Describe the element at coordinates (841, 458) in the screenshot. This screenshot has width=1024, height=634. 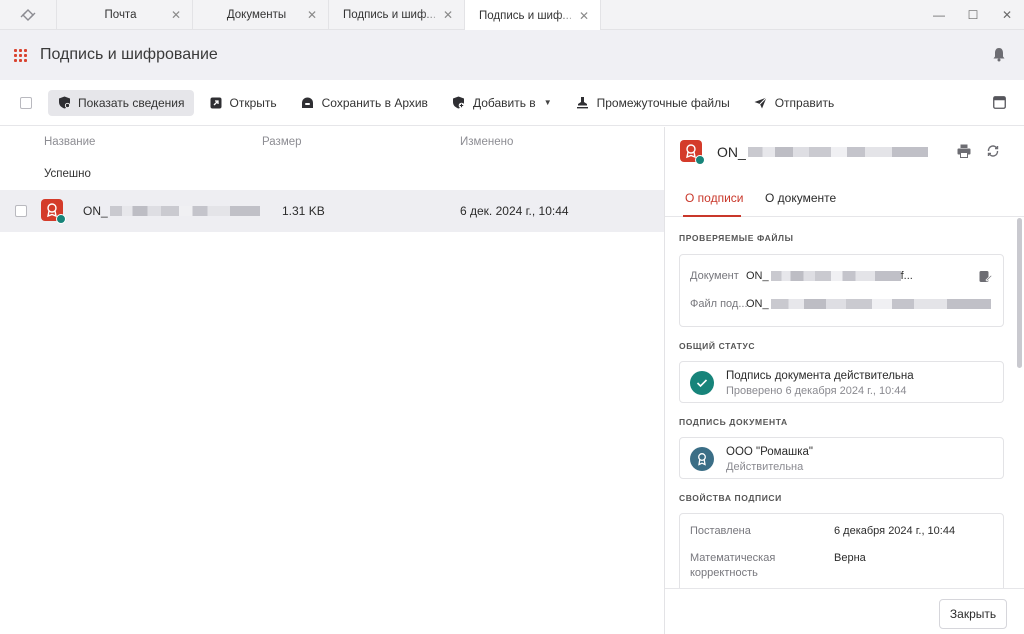
I see `signer-card: ООО "Ромашка" Действительна` at that location.